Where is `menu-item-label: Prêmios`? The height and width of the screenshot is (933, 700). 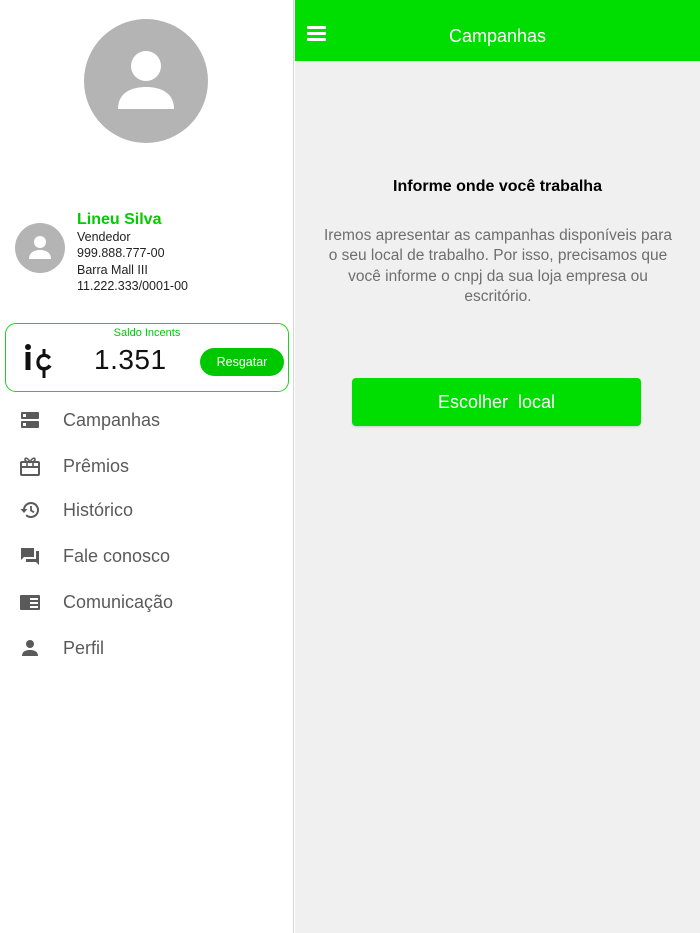
menu-item-label: Prêmios is located at coordinates (96, 465).